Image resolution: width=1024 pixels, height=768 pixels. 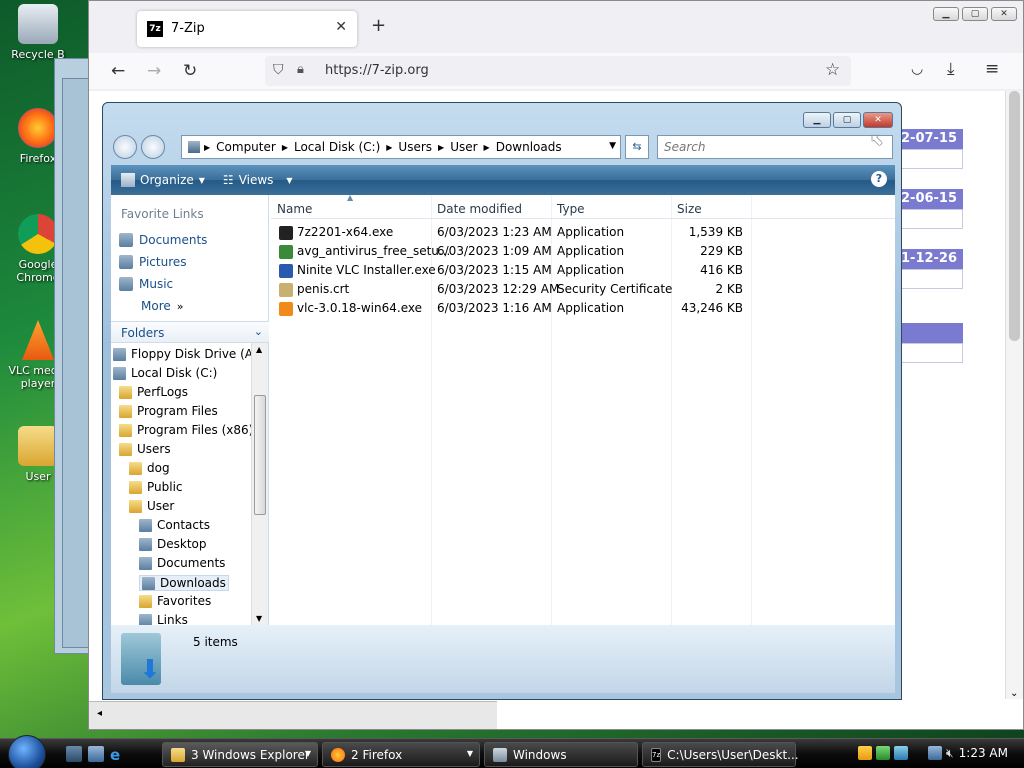 What do you see at coordinates (591, 232) in the screenshot?
I see `file-type: Application` at bounding box center [591, 232].